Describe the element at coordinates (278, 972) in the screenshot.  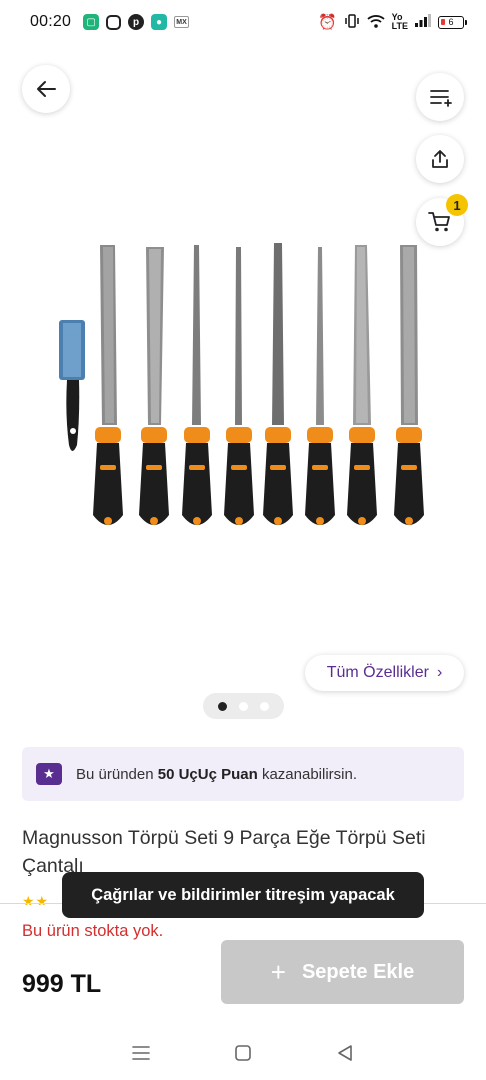
I see `plus-icon: +` at that location.